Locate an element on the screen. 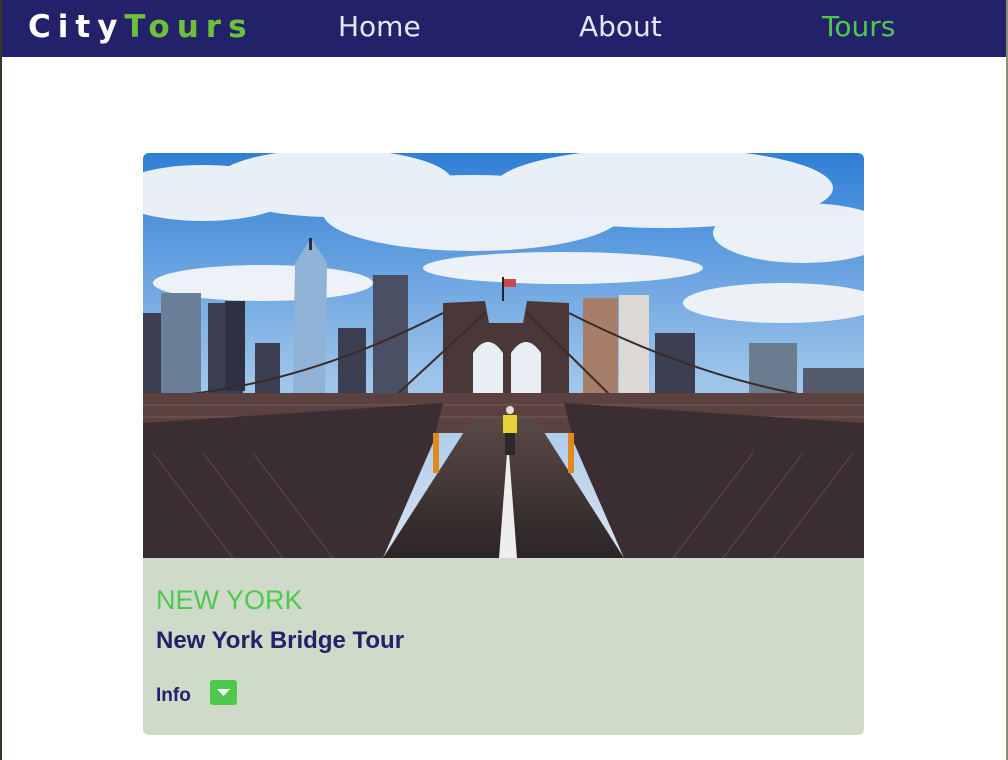 This screenshot has width=1008, height=760. brand-part-tours: Tours is located at coordinates (189, 27).